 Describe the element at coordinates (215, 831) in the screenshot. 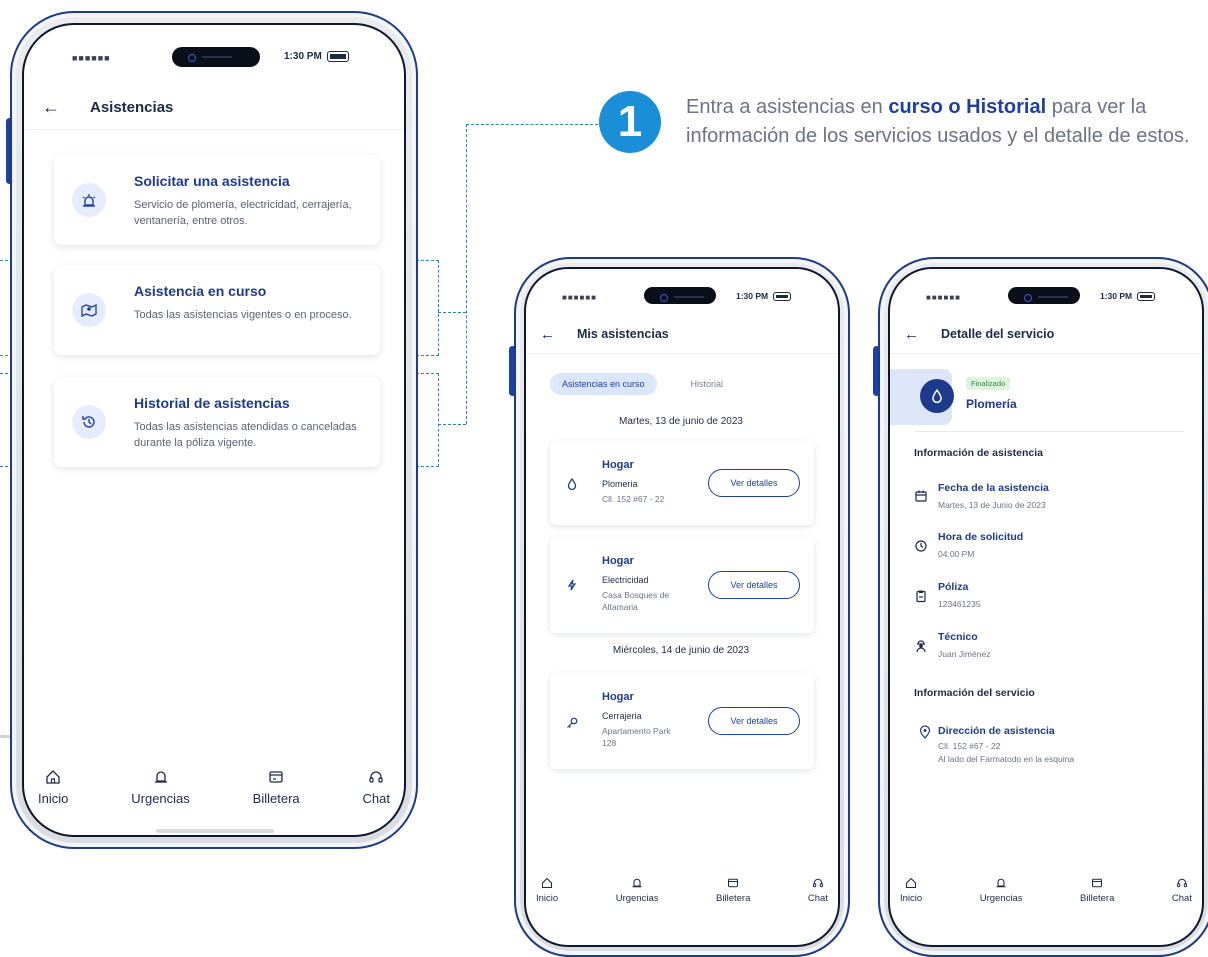

I see `home-indicator` at that location.